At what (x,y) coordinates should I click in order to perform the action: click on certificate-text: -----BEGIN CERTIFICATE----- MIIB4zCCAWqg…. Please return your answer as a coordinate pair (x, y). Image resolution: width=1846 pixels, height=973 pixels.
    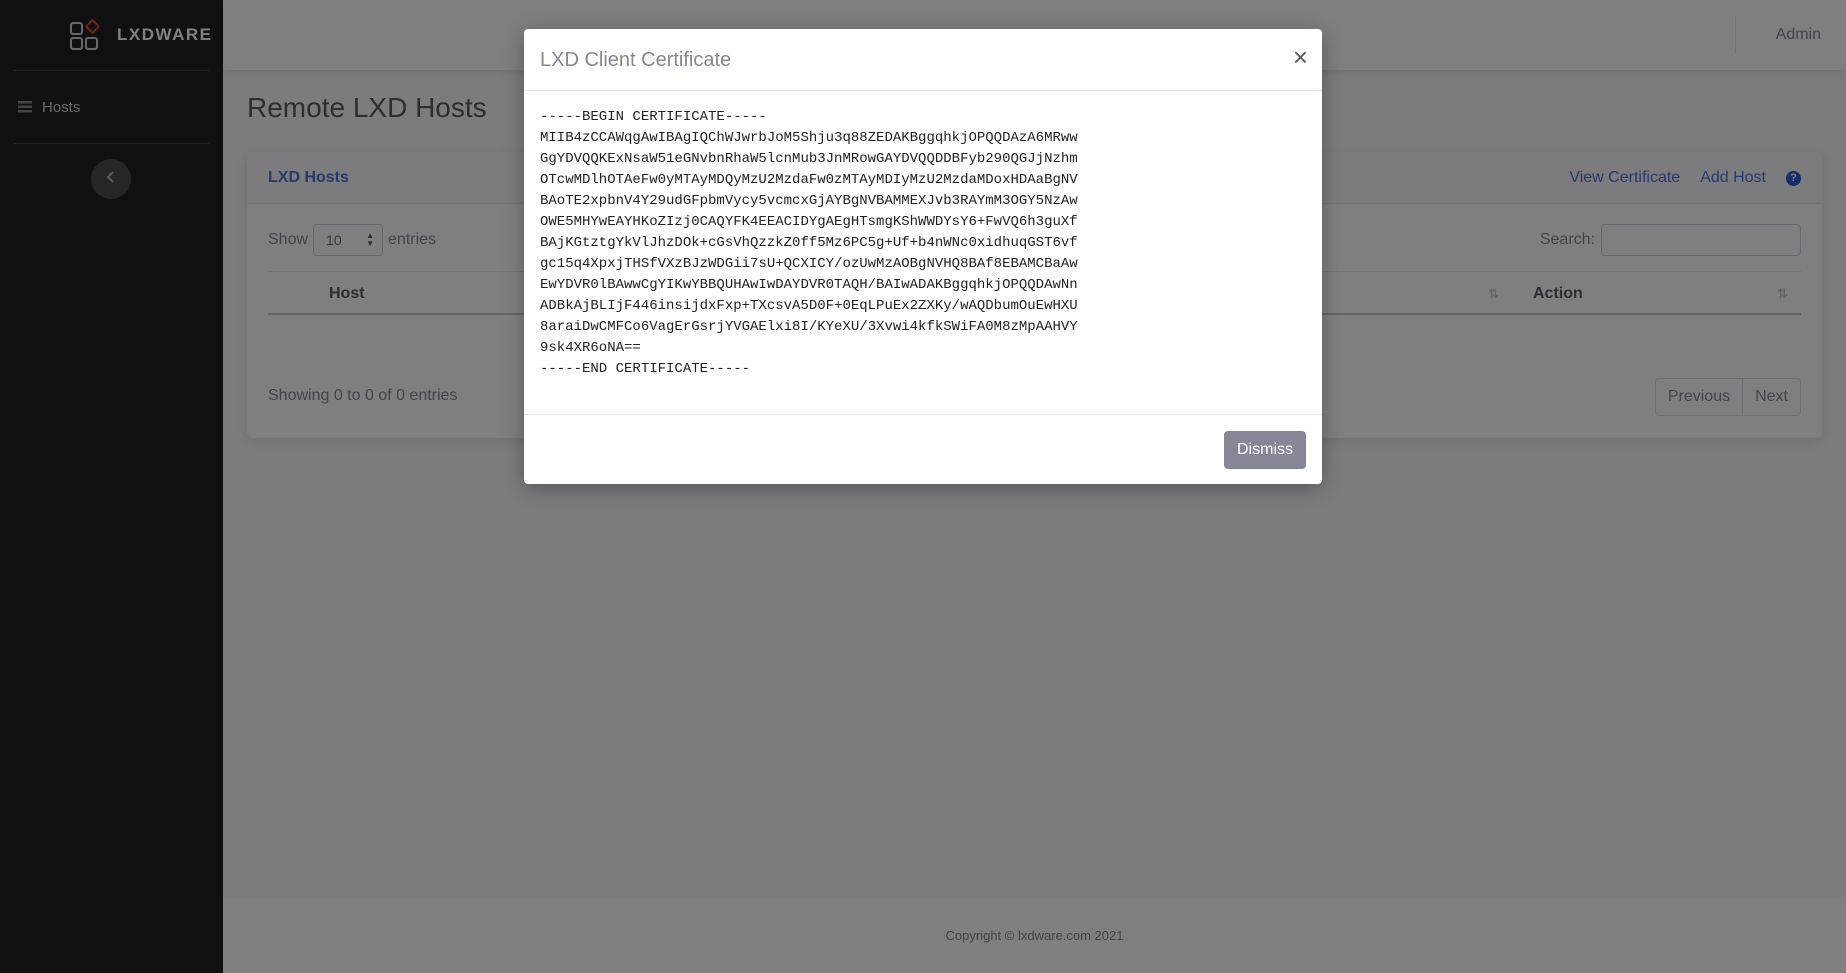
    Looking at the image, I should click on (809, 243).